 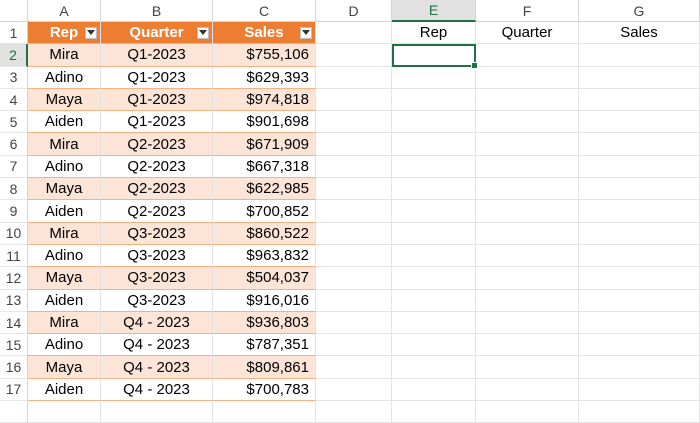 I want to click on row-header, so click(x=14, y=412).